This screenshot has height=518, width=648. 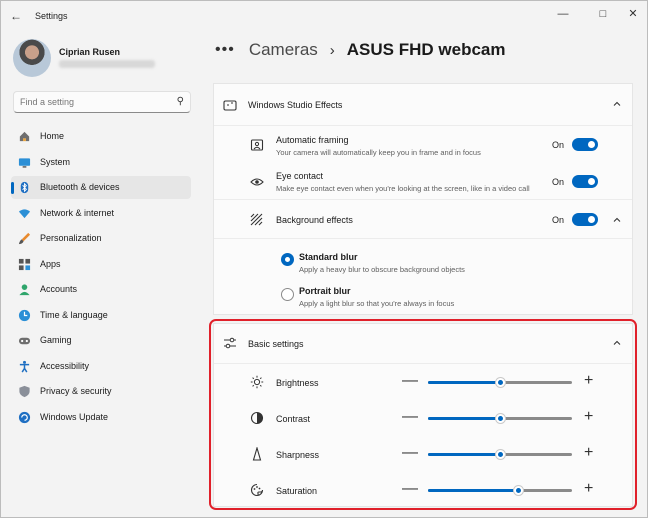 I want to click on saturation-decrease-button: —, so click(x=410, y=489).